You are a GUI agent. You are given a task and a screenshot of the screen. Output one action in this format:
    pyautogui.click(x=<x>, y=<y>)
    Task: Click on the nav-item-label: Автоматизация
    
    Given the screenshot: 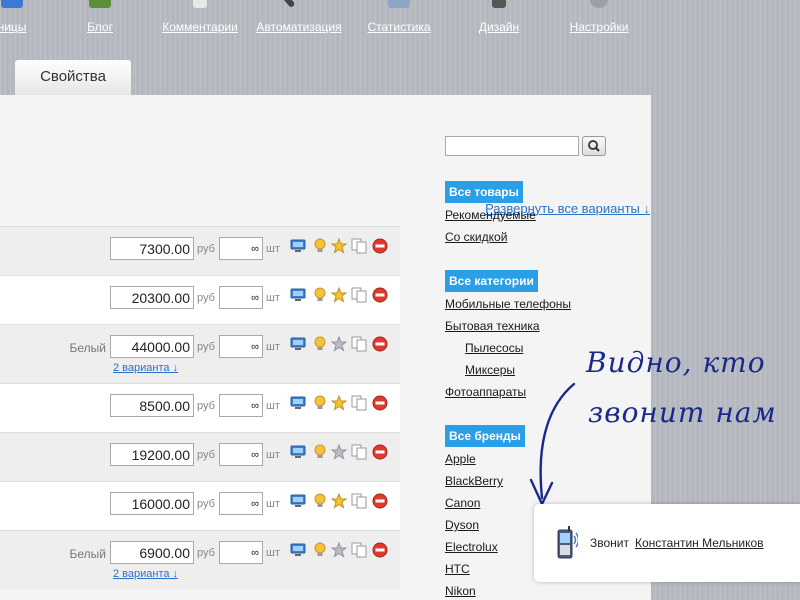 What is the action you would take?
    pyautogui.click(x=299, y=27)
    